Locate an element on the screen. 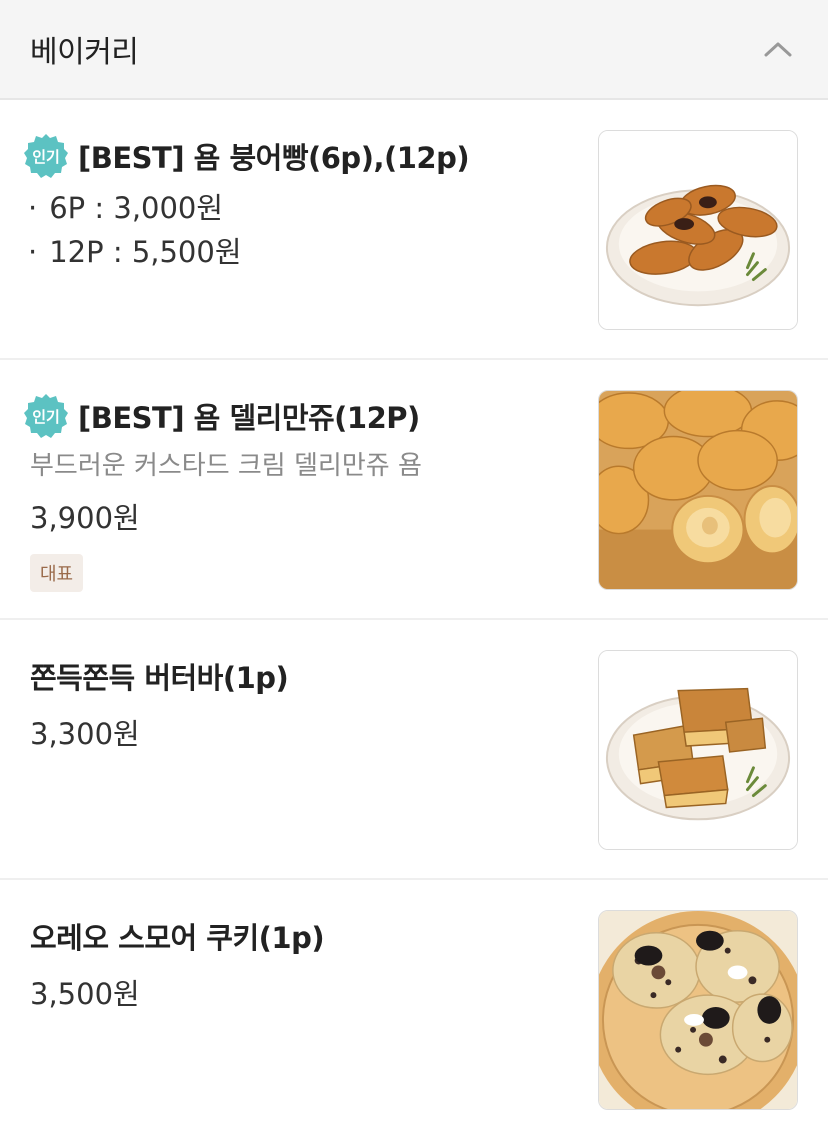 The height and width of the screenshot is (1122, 828). section-header: 베이커리 is located at coordinates (414, 50).